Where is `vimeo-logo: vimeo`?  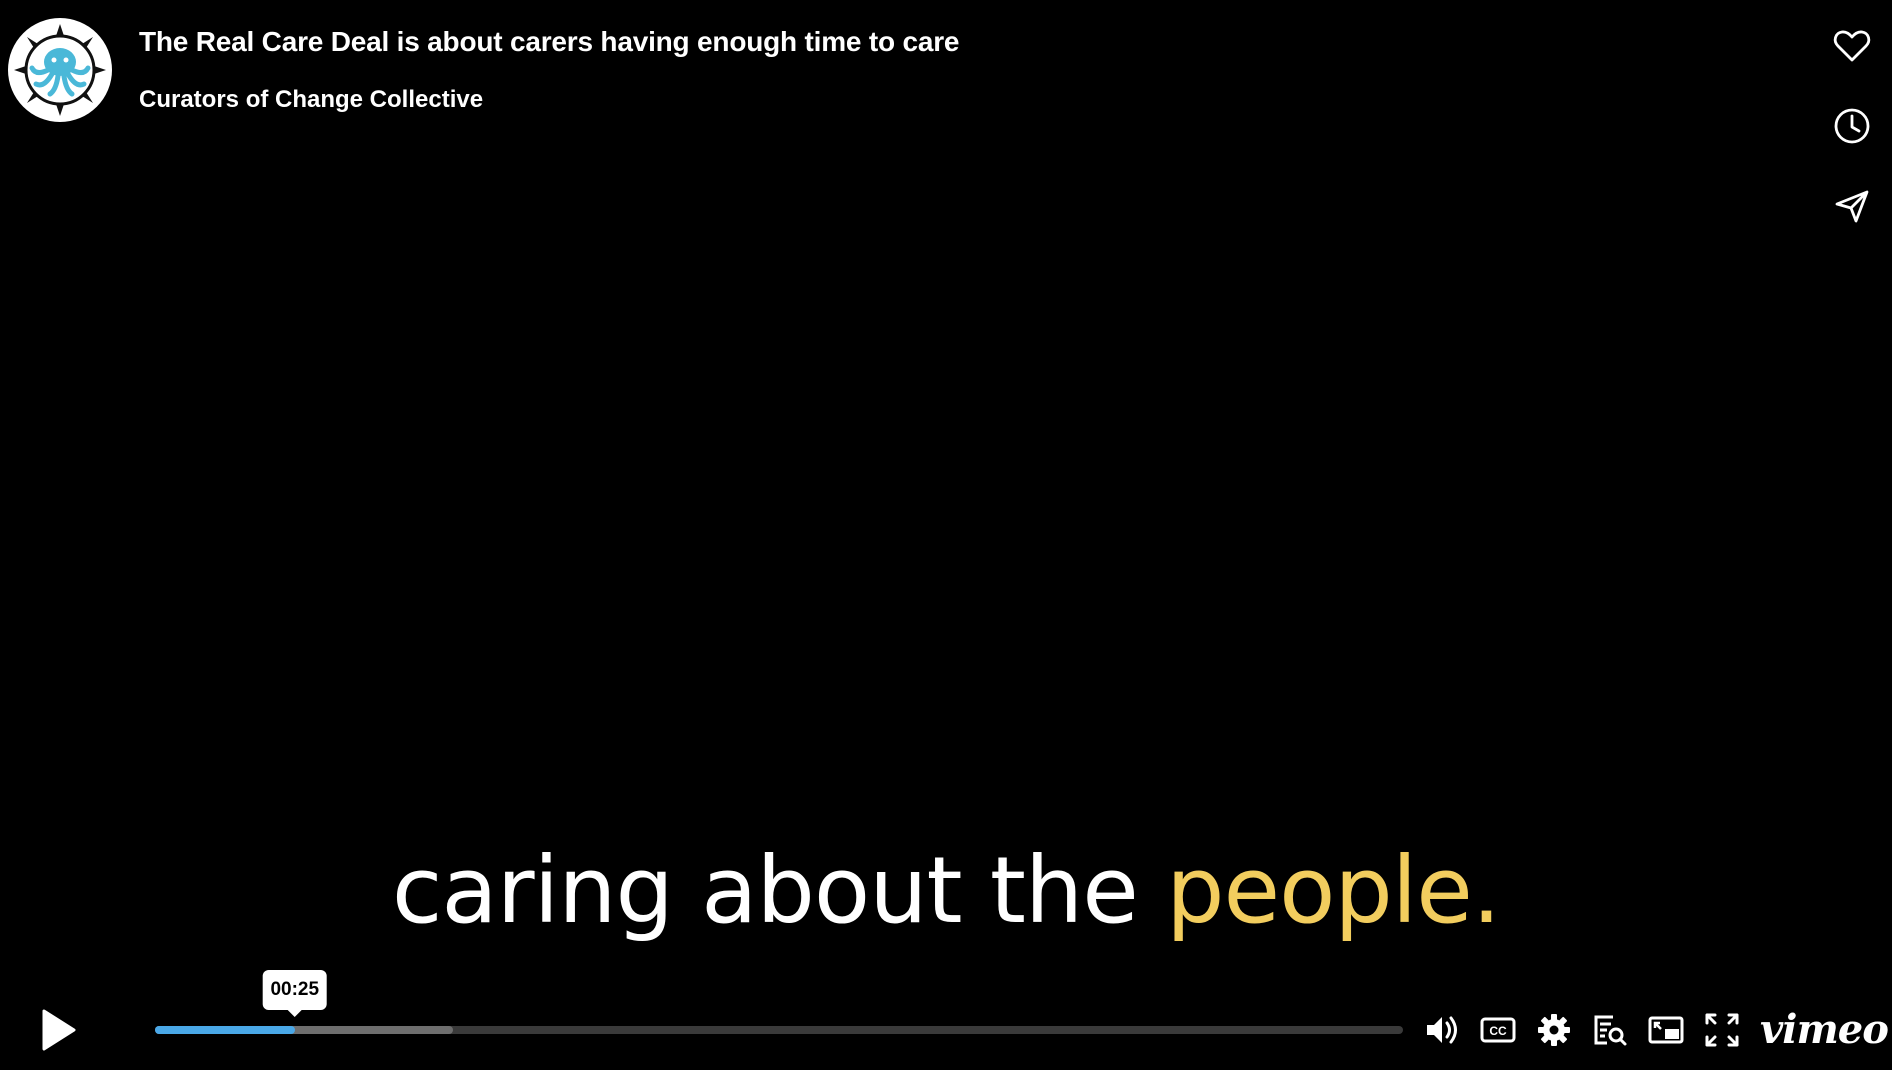
vimeo-logo: vimeo is located at coordinates (1824, 1030).